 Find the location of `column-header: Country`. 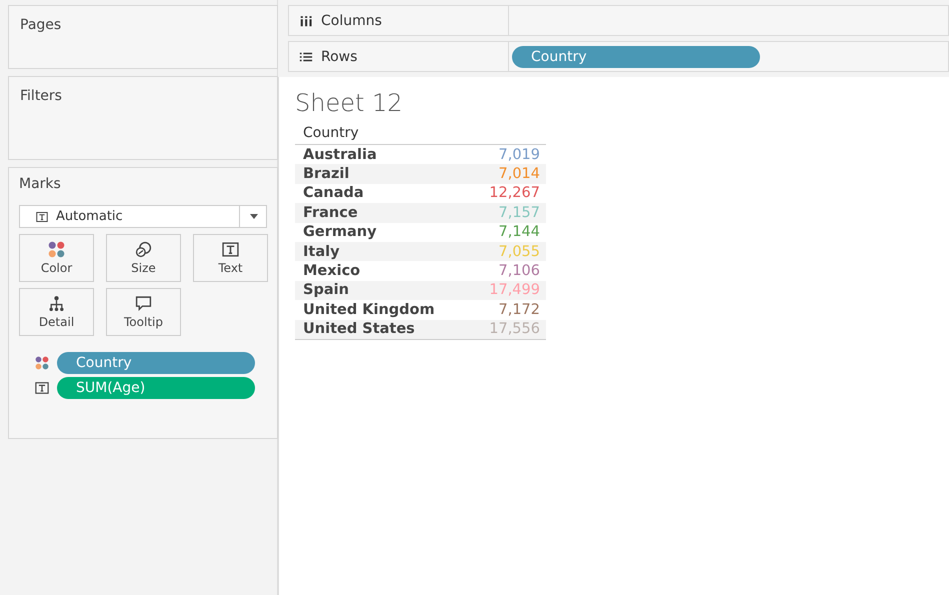

column-header: Country is located at coordinates (420, 135).